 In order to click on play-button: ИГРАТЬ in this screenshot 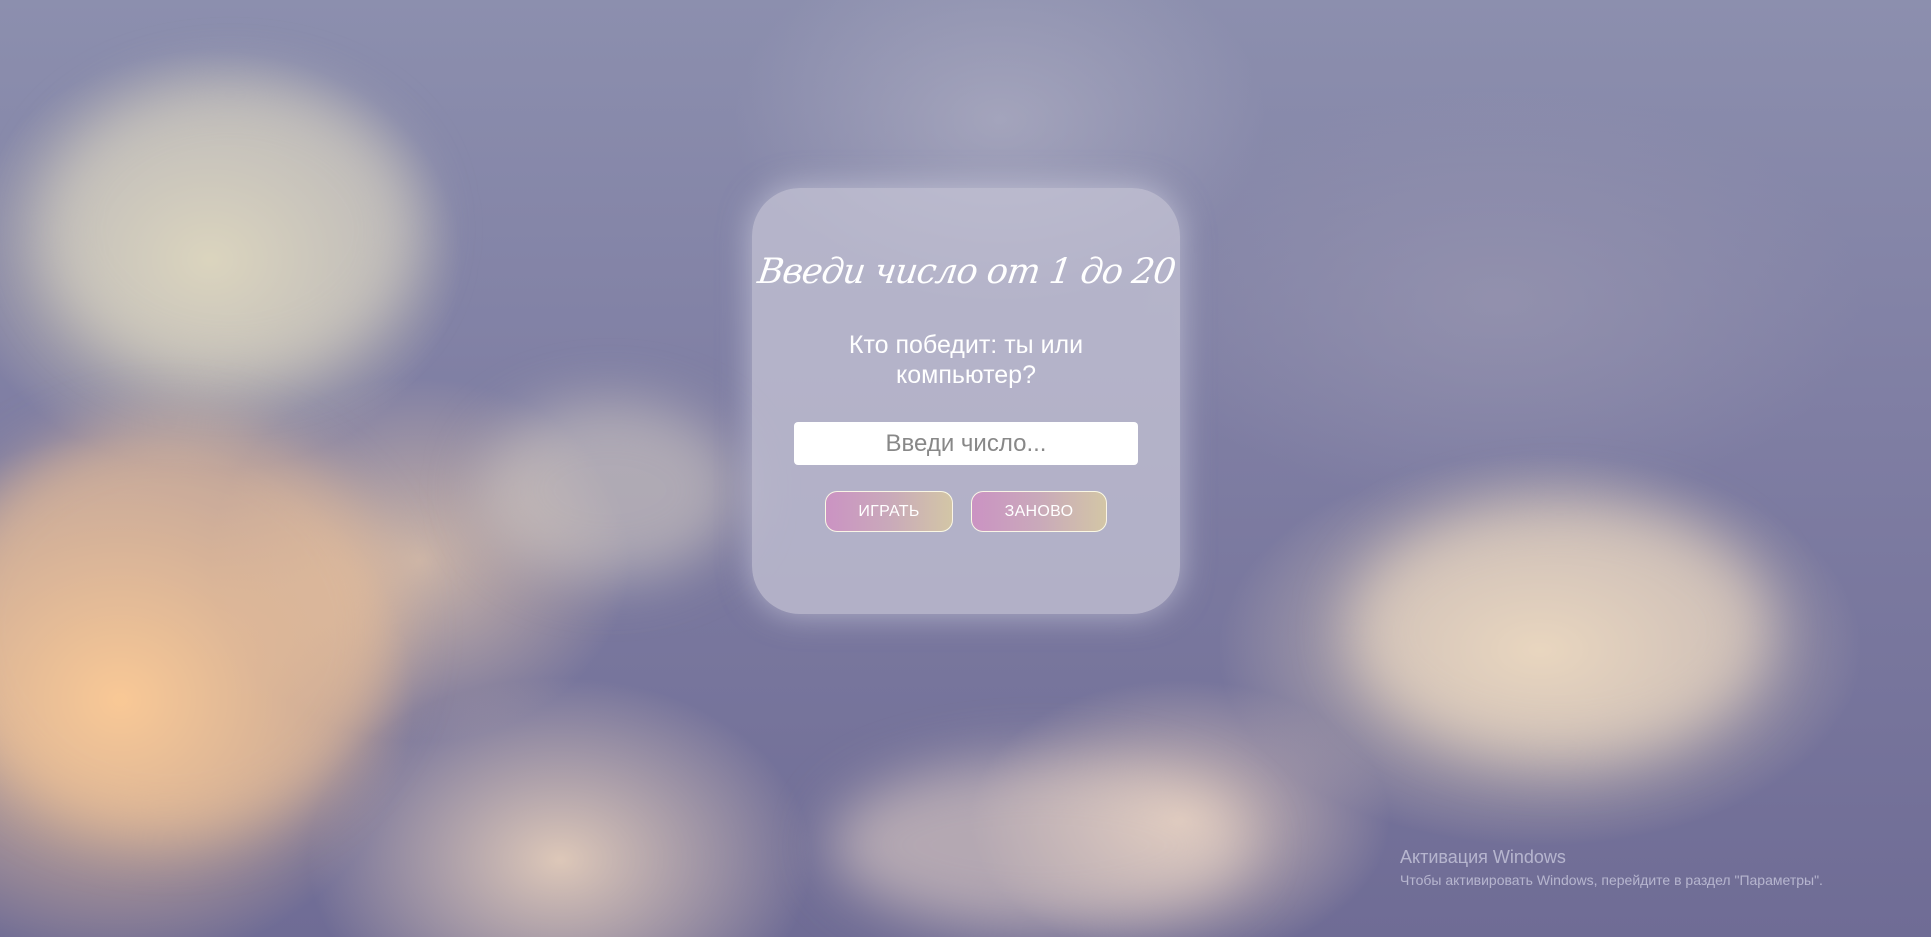, I will do `click(889, 511)`.